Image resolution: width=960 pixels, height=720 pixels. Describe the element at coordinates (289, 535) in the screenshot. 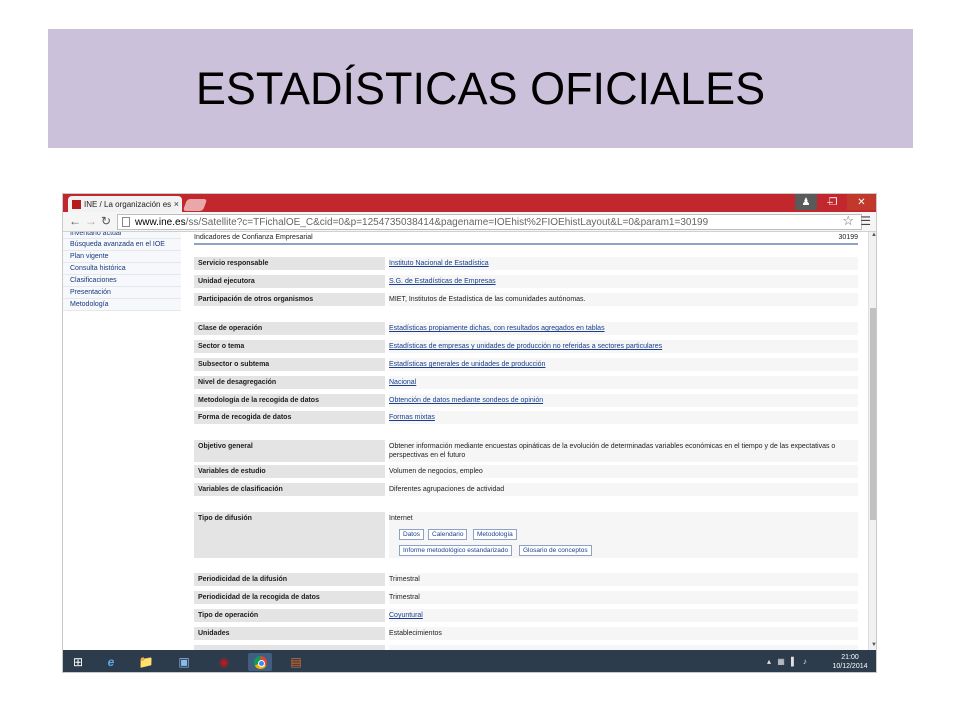

I see `label-difusion: Tipo de difusión` at that location.